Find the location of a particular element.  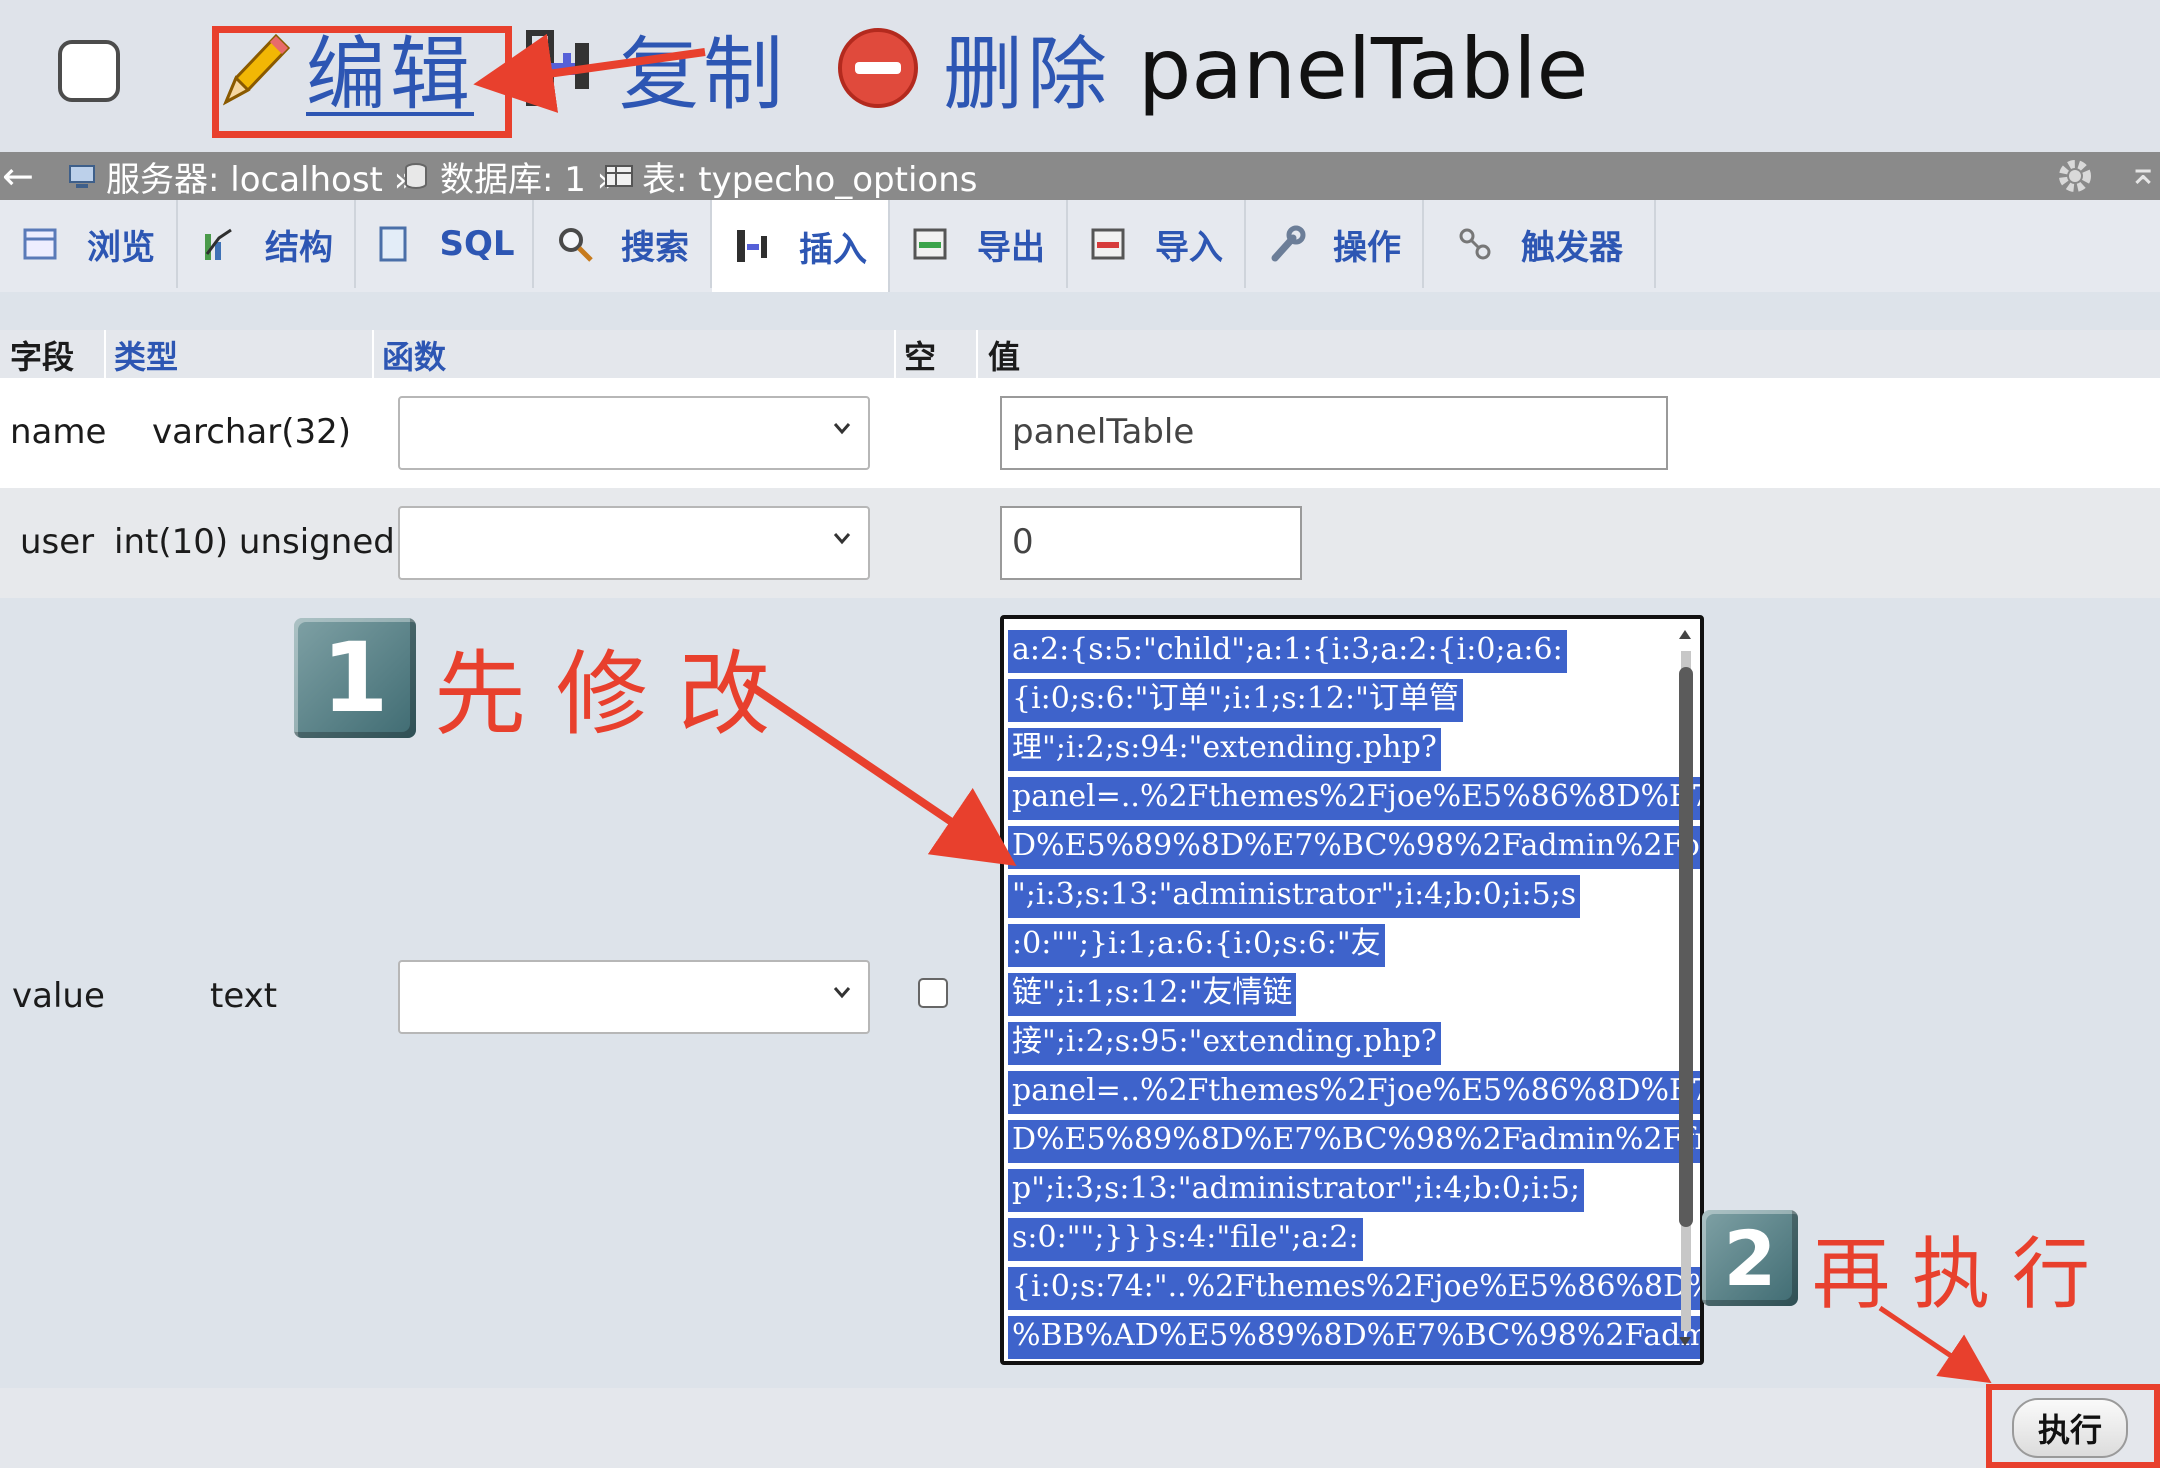

gear-icon is located at coordinates (2075, 176).